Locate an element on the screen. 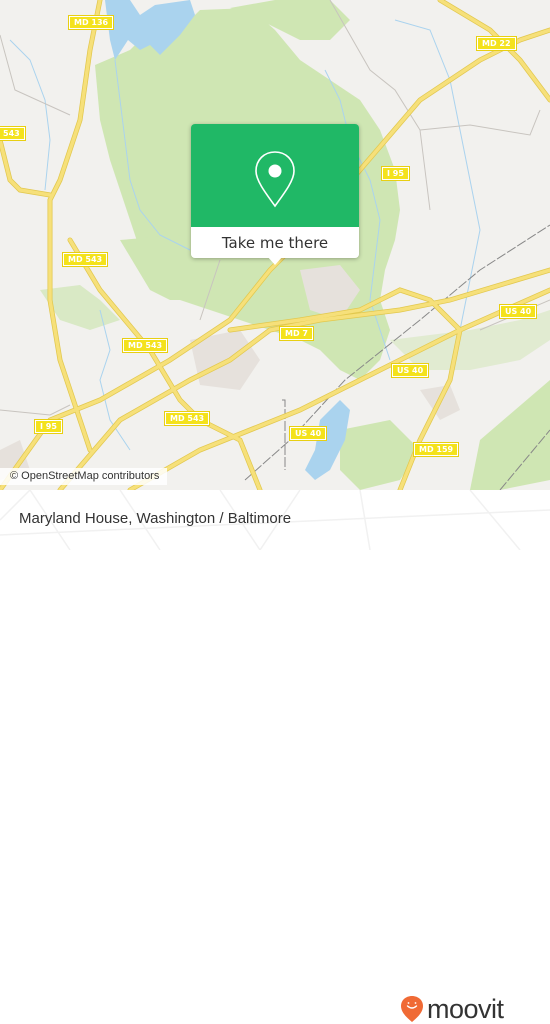 This screenshot has width=550, height=1024. map-pin-icon is located at coordinates (275, 179).